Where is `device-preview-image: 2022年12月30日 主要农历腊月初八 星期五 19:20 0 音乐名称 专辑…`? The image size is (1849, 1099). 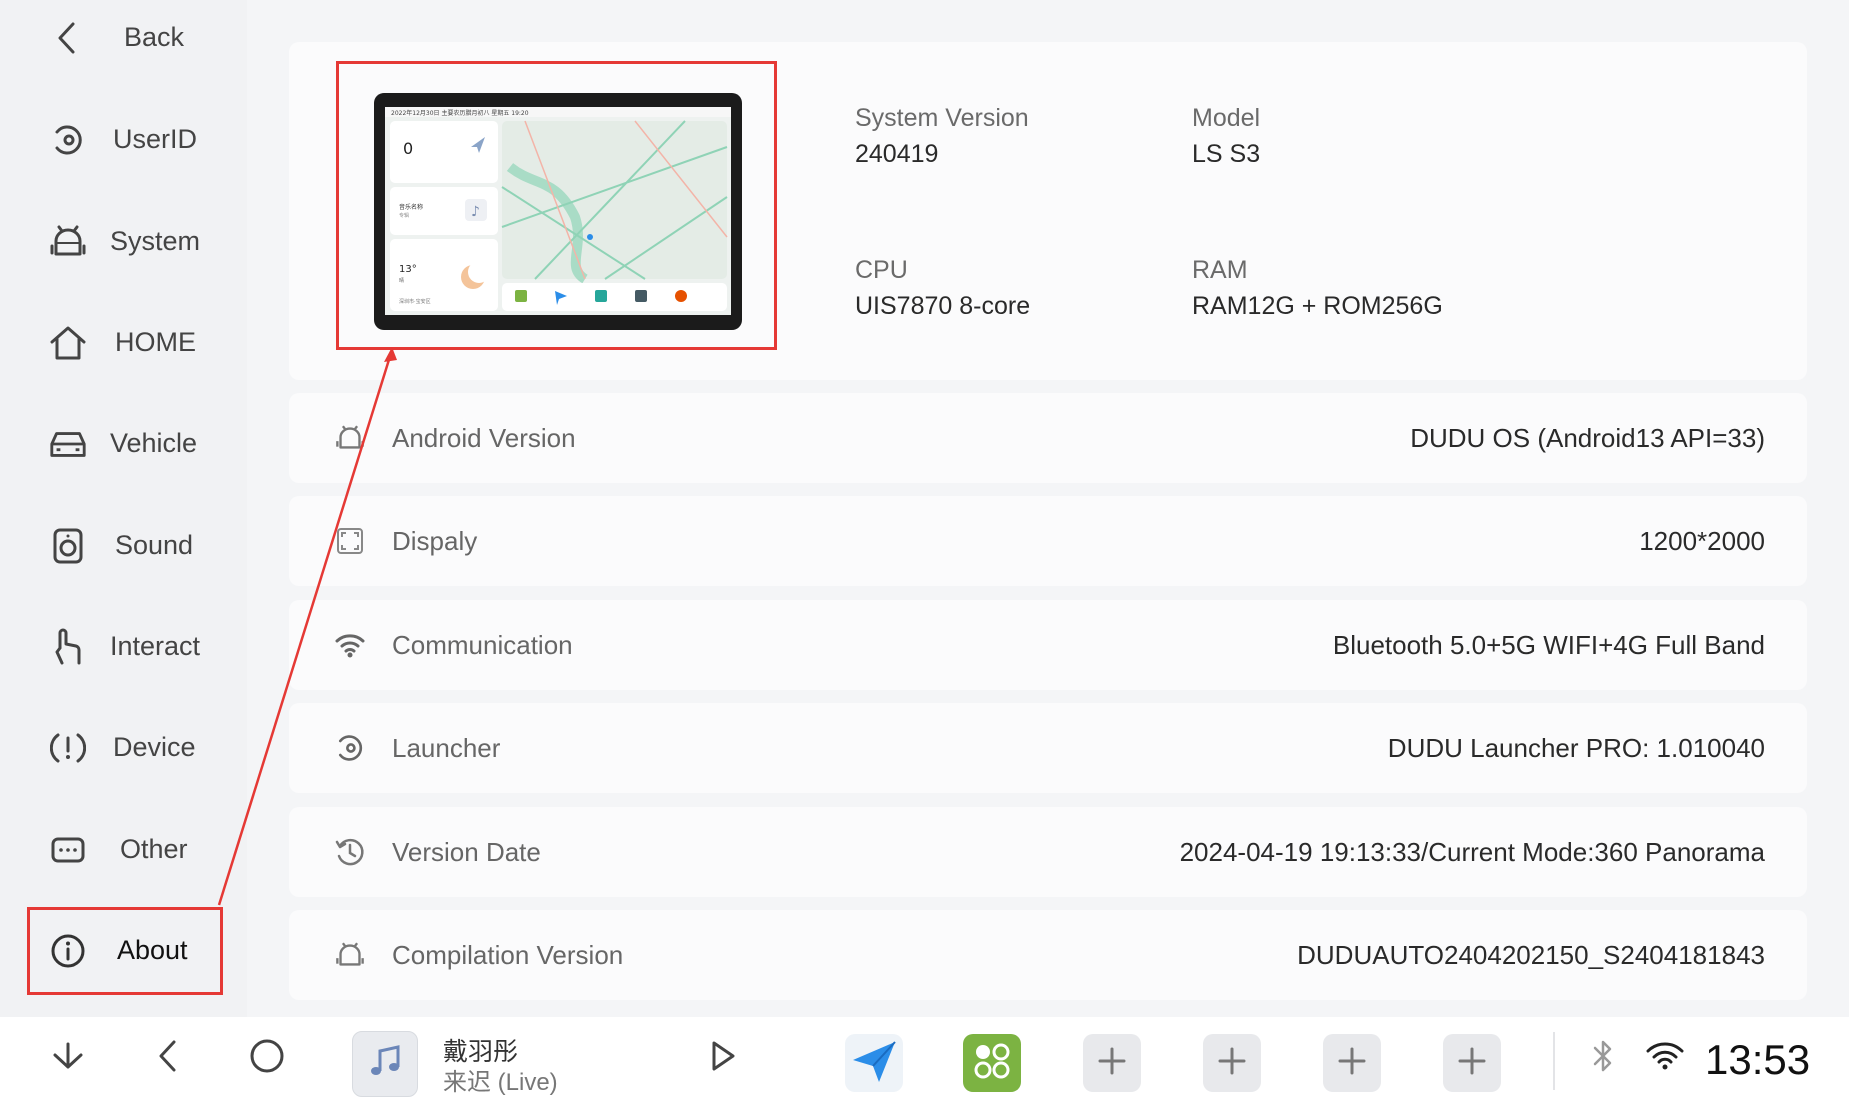 device-preview-image: 2022年12月30日 主要农历腊月初八 星期五 19:20 0 音乐名称 专辑… is located at coordinates (558, 211).